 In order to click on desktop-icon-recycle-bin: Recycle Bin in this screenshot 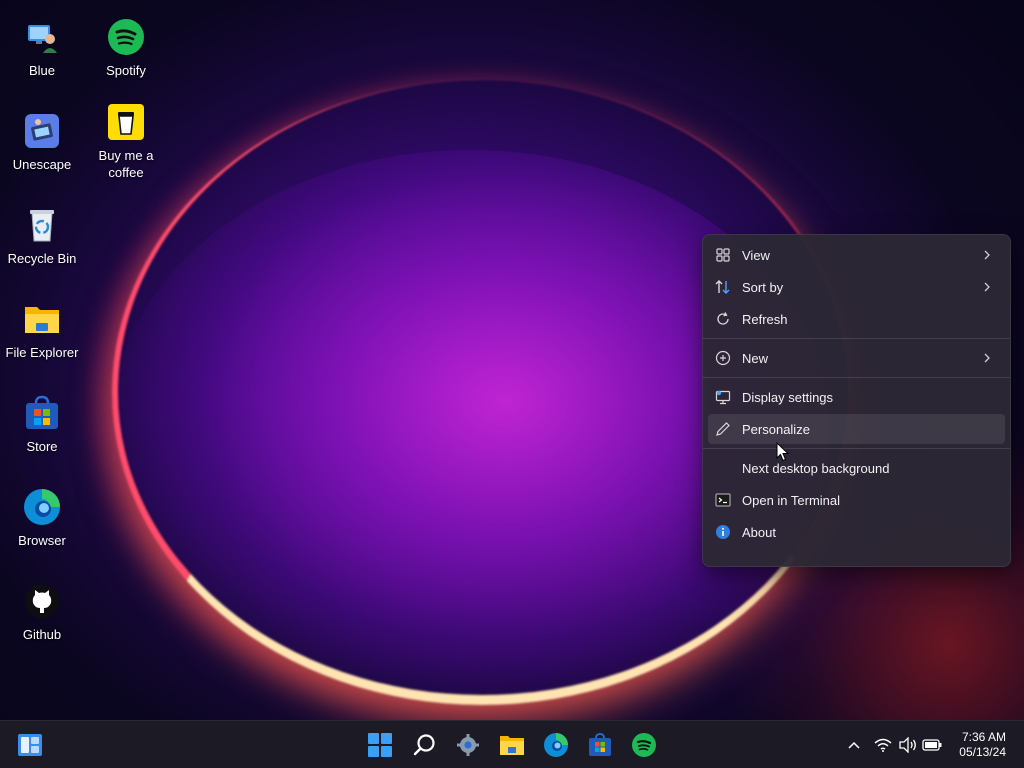, I will do `click(42, 236)`.